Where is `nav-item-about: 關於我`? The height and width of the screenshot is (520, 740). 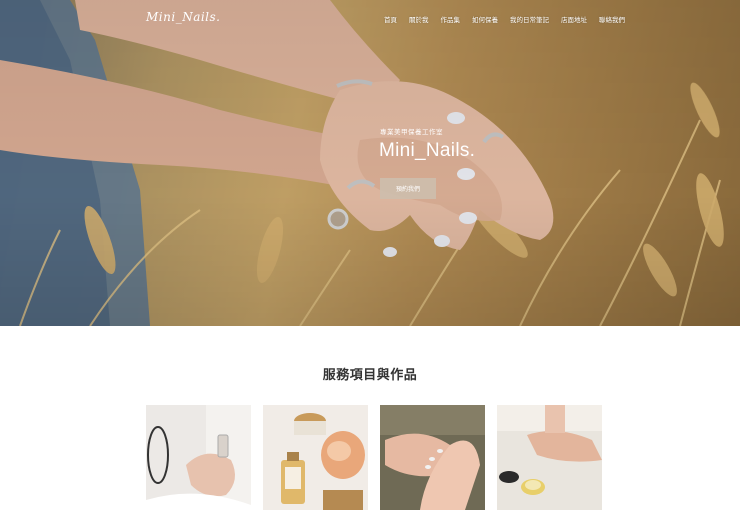 nav-item-about: 關於我 is located at coordinates (419, 19).